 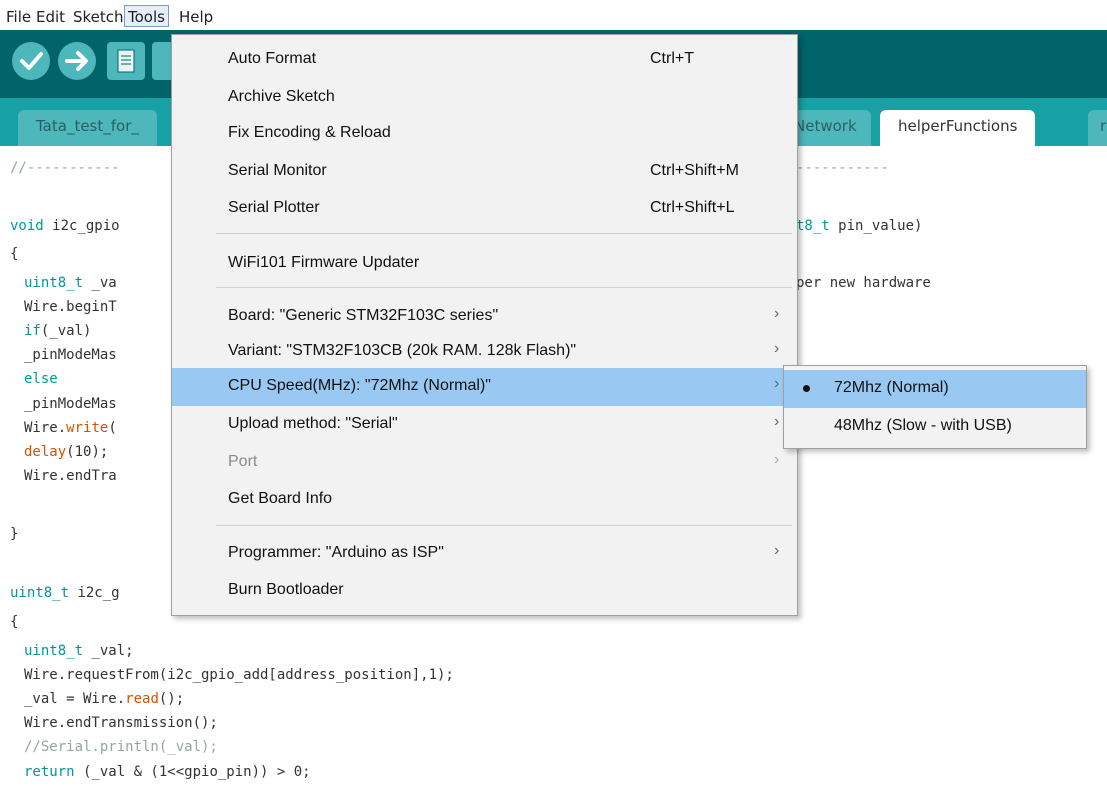 I want to click on shortcut-label: Ctrl+Shift+M, so click(x=694, y=170).